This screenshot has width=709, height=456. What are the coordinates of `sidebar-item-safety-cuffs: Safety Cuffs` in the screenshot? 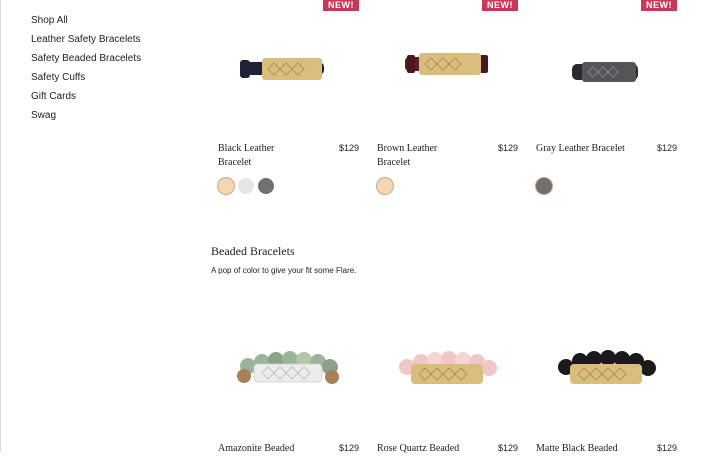 It's located at (86, 80).